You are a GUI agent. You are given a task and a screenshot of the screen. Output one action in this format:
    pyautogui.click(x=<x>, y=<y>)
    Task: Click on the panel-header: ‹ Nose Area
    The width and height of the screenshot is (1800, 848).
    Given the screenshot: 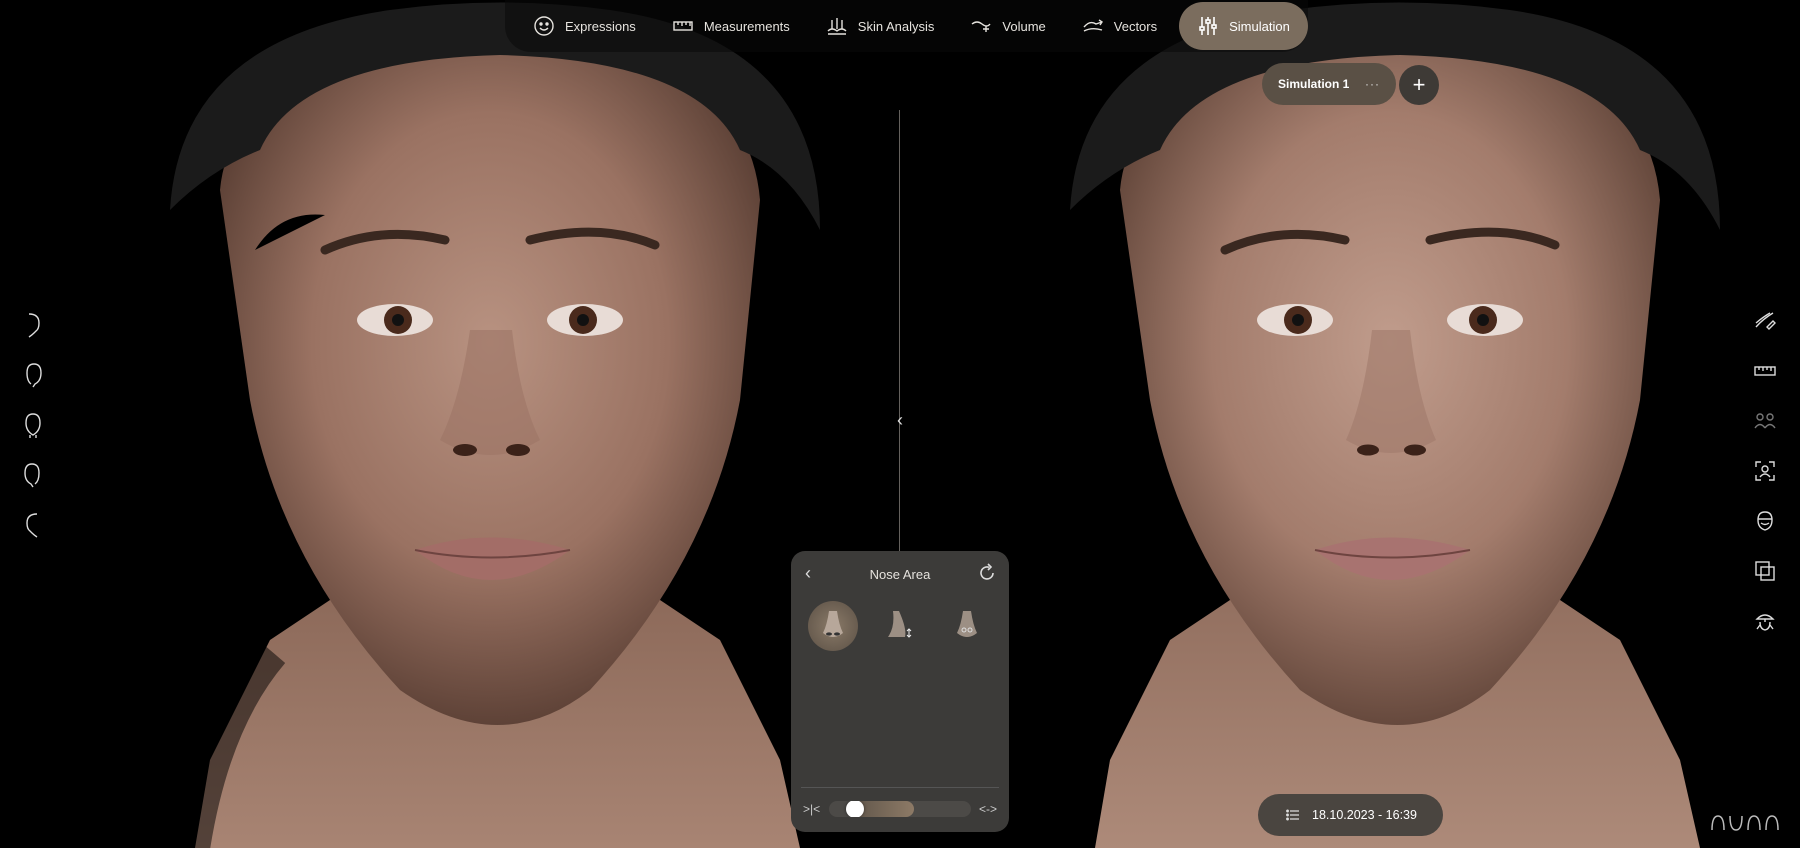 What is the action you would take?
    pyautogui.click(x=900, y=574)
    